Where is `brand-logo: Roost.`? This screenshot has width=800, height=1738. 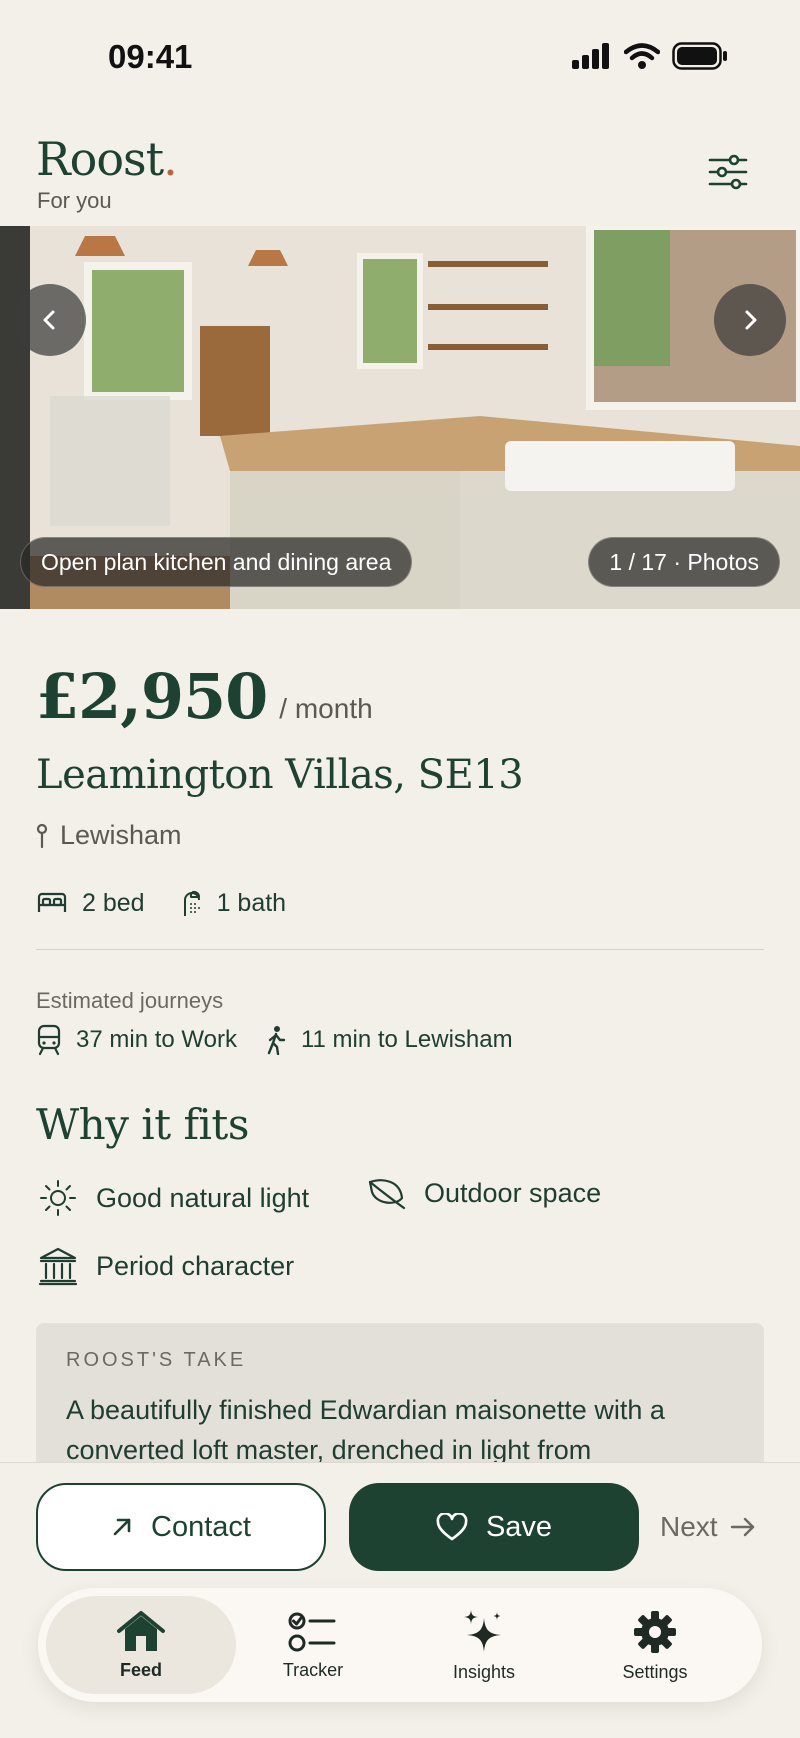
brand-logo: Roost. is located at coordinates (107, 159).